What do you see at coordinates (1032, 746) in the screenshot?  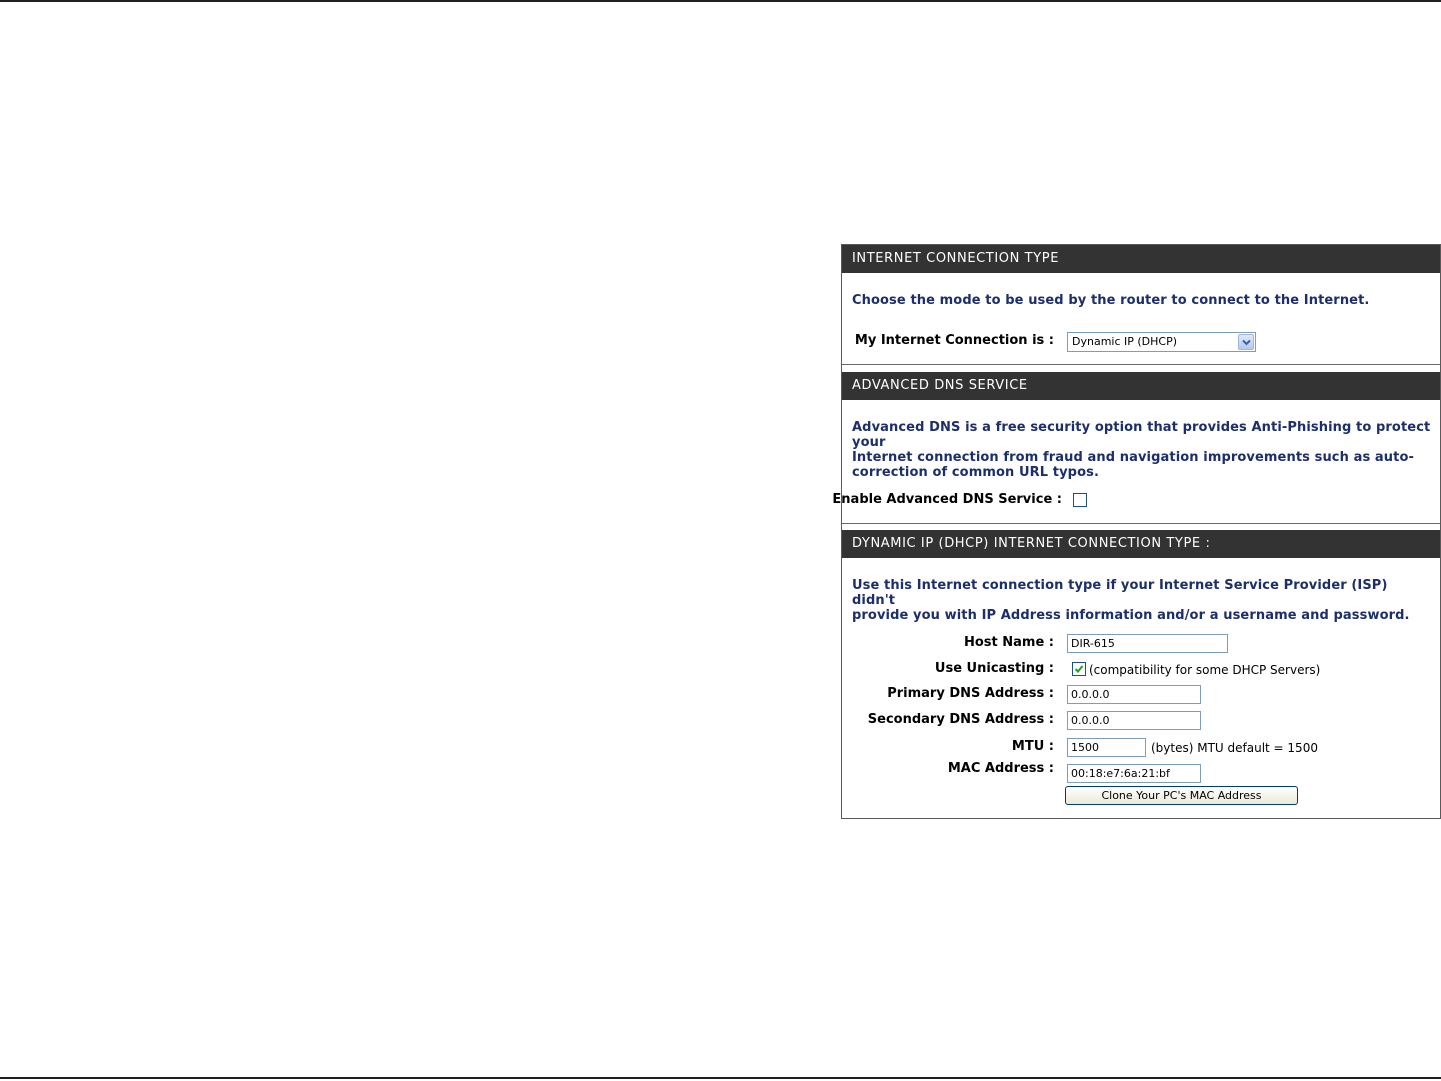 I see `mtu-label: MTU :` at bounding box center [1032, 746].